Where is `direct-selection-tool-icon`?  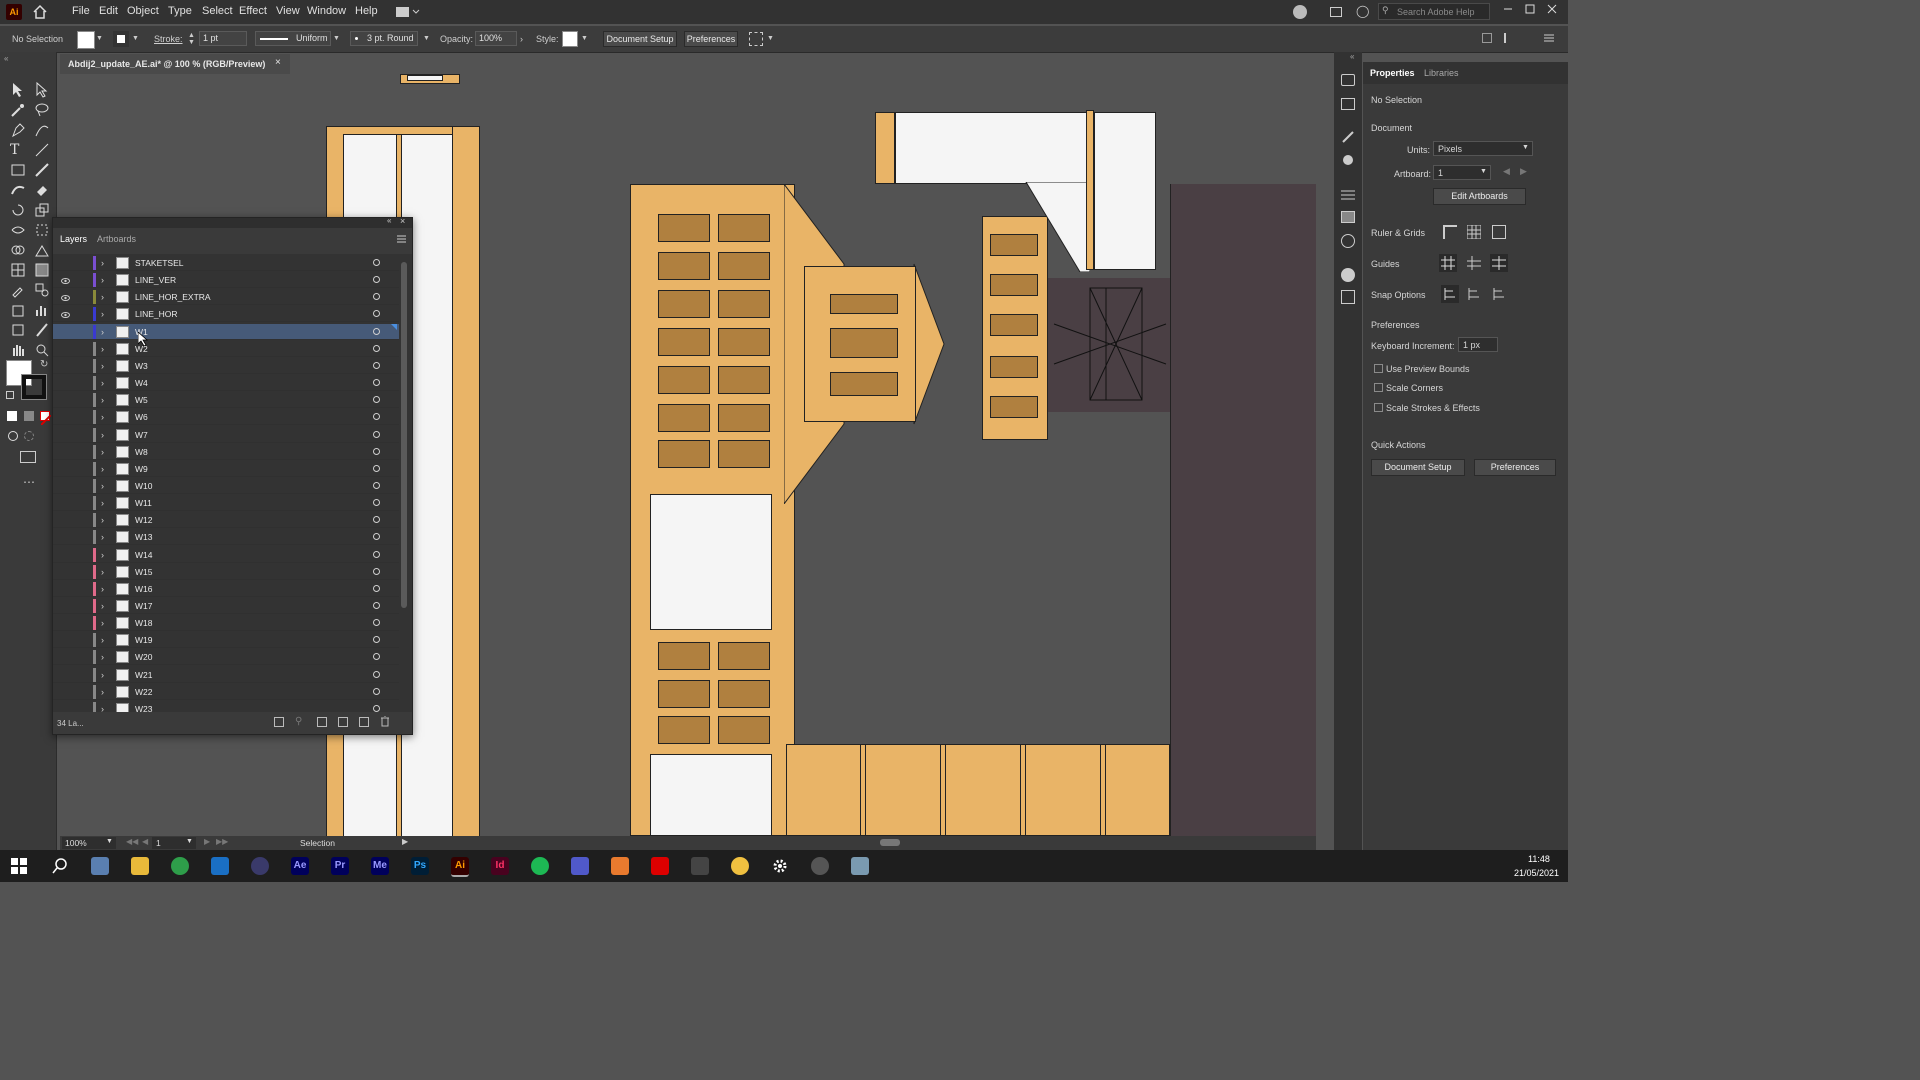
direct-selection-tool-icon is located at coordinates (42, 89).